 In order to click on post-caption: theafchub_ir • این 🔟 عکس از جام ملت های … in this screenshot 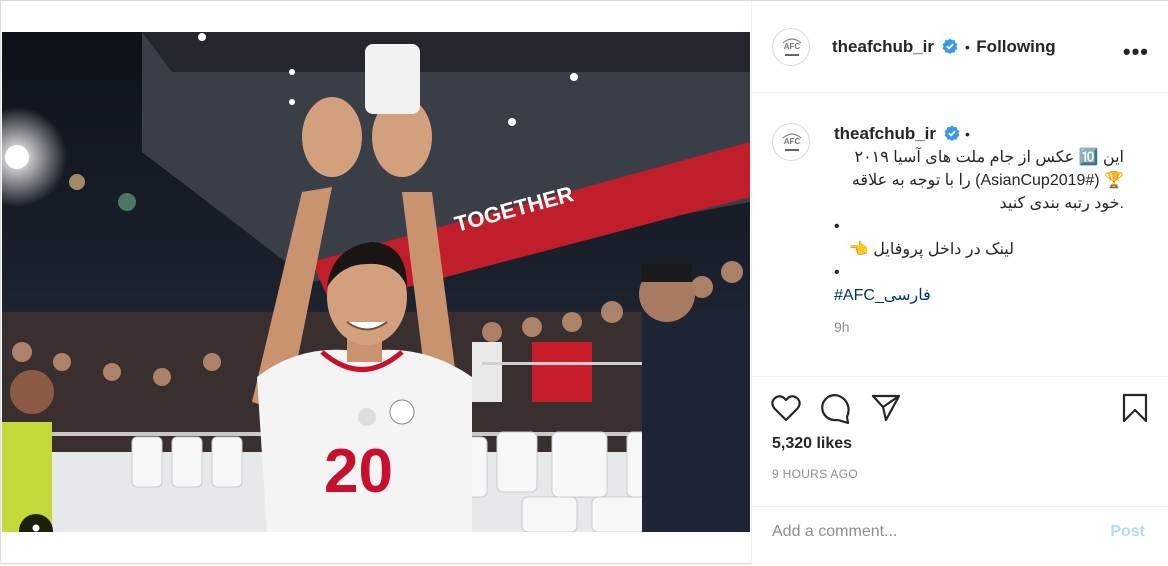, I will do `click(989, 214)`.